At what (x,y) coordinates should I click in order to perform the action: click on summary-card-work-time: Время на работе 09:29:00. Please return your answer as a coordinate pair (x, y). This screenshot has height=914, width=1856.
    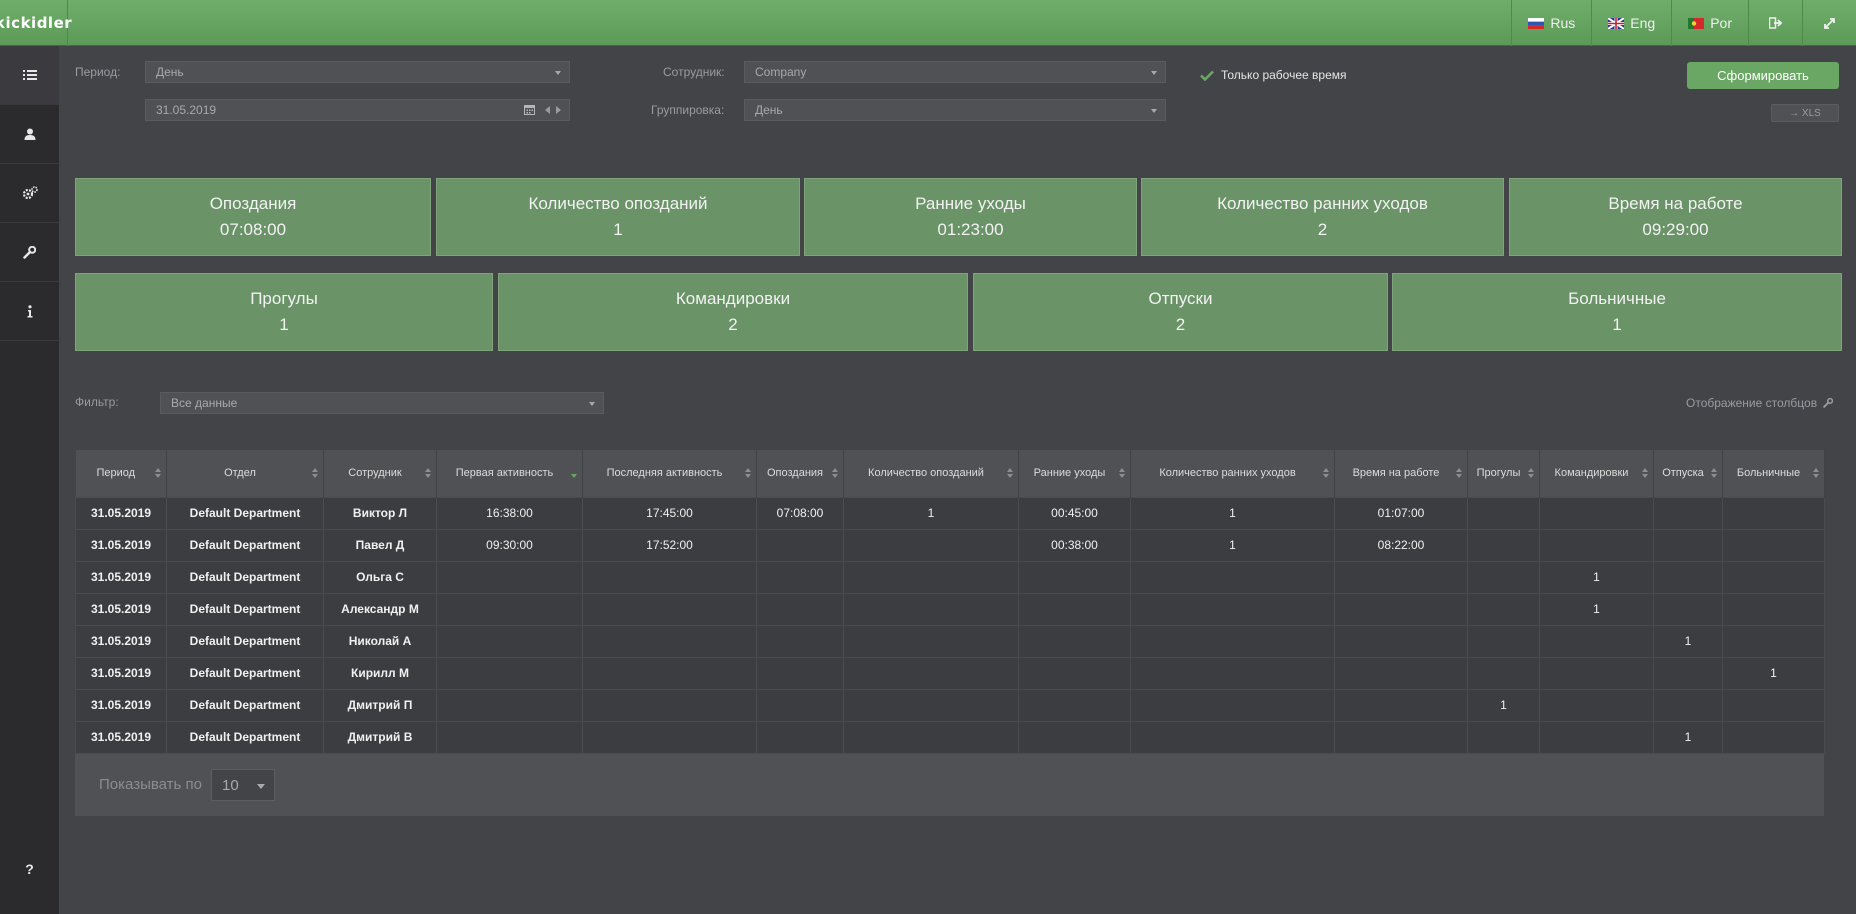
    Looking at the image, I should click on (1675, 217).